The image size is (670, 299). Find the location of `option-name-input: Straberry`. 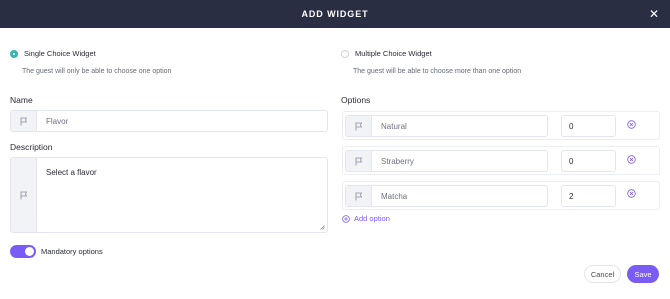

option-name-input: Straberry is located at coordinates (459, 161).